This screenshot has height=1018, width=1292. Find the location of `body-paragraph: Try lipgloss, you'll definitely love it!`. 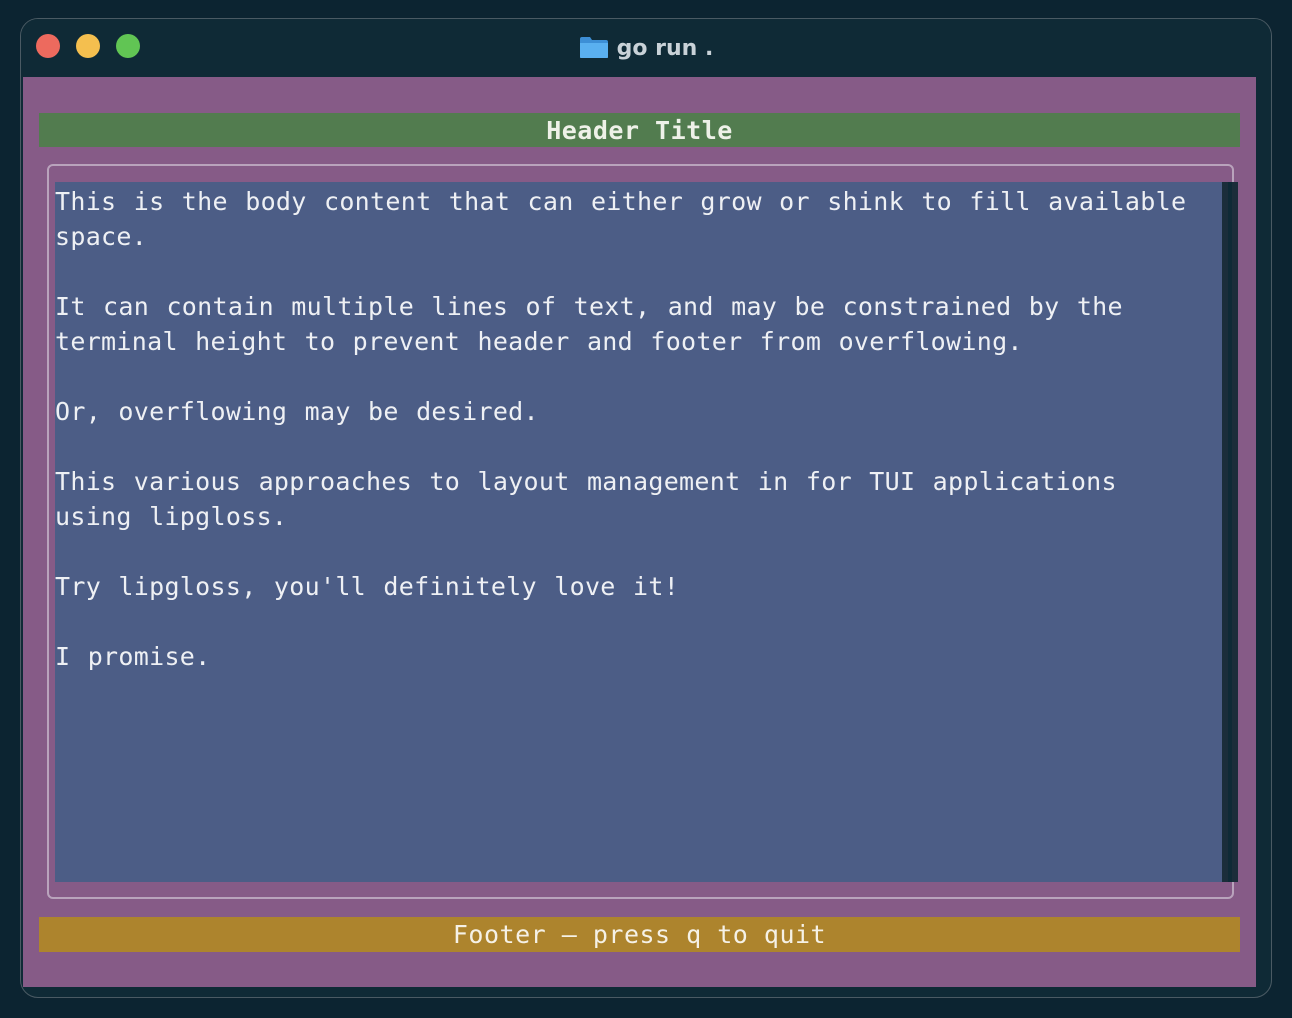

body-paragraph: Try lipgloss, you'll definitely love it! is located at coordinates (367, 586).